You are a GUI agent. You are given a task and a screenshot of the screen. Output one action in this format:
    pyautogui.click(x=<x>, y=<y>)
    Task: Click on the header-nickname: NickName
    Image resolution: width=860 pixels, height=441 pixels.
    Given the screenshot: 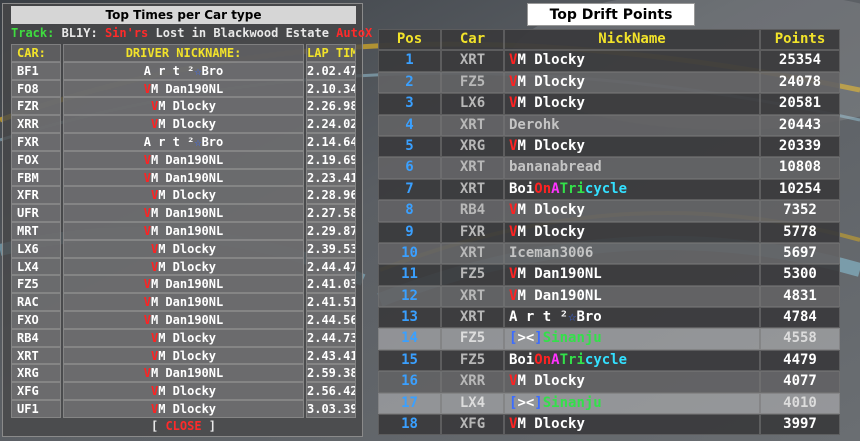 What is the action you would take?
    pyautogui.click(x=632, y=40)
    